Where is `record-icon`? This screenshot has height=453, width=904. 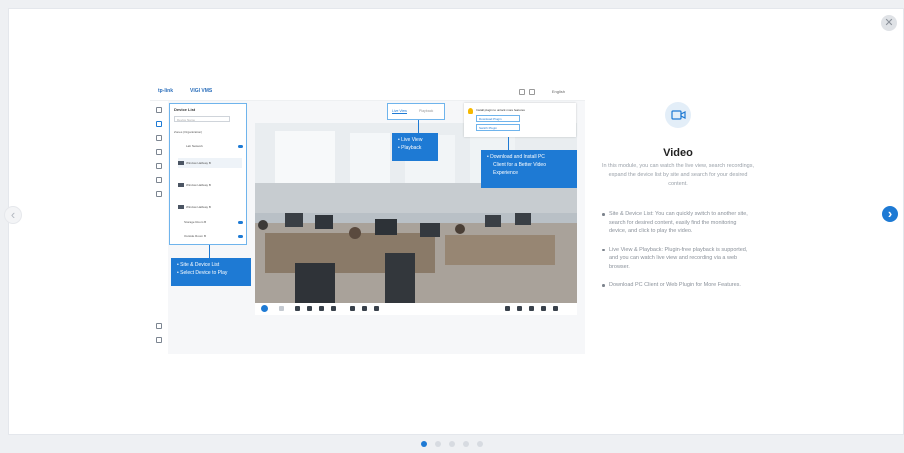 record-icon is located at coordinates (309, 308).